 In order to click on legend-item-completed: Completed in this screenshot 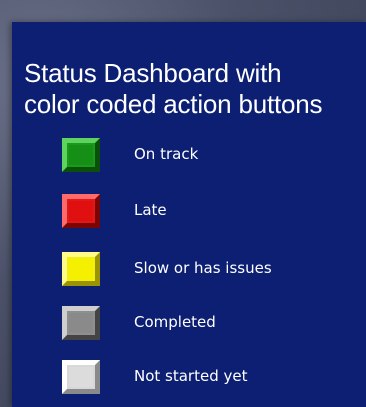, I will do `click(212, 326)`.